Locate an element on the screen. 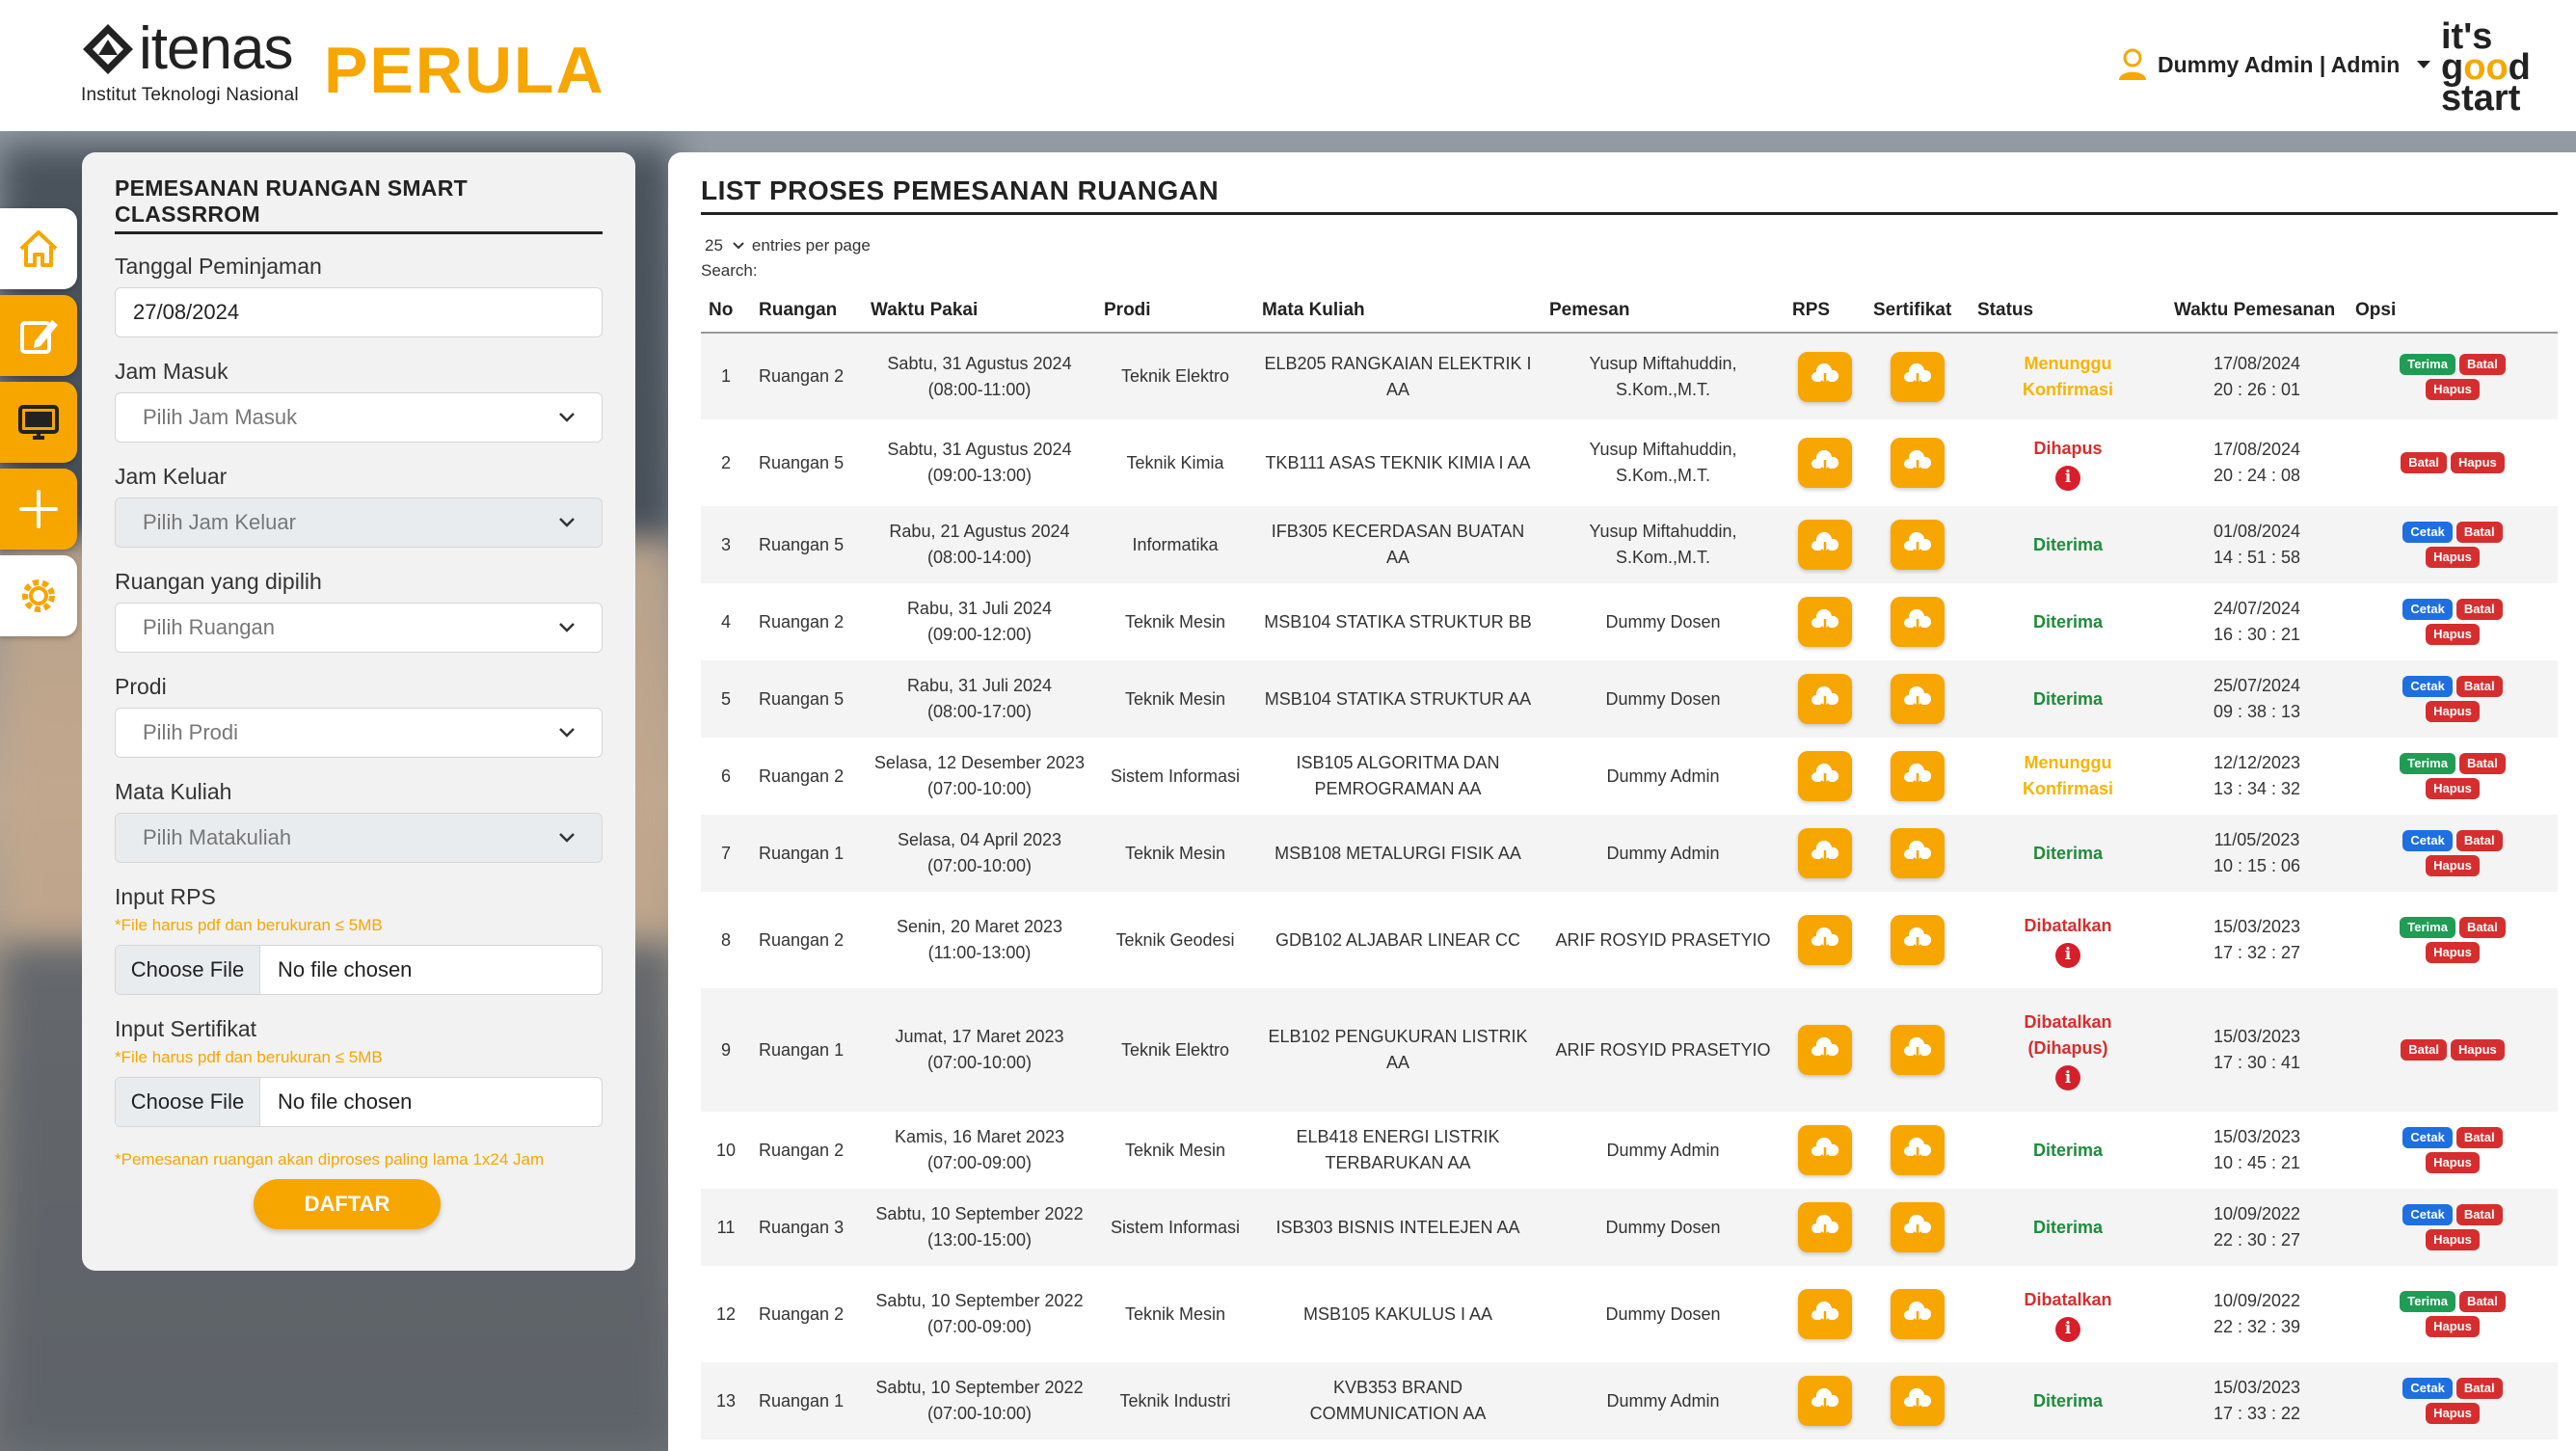  column-header: Waktu Pakai is located at coordinates (980, 311).